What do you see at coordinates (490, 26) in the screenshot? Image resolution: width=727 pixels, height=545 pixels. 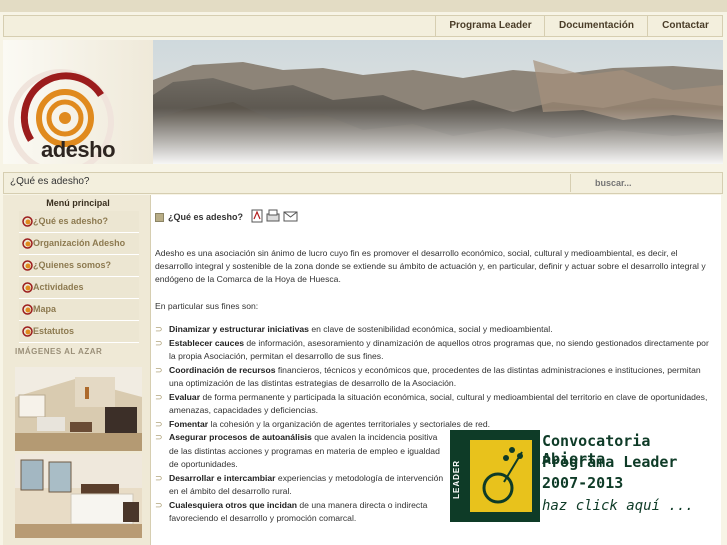 I see `nav-programa-leader: Programa Leader` at bounding box center [490, 26].